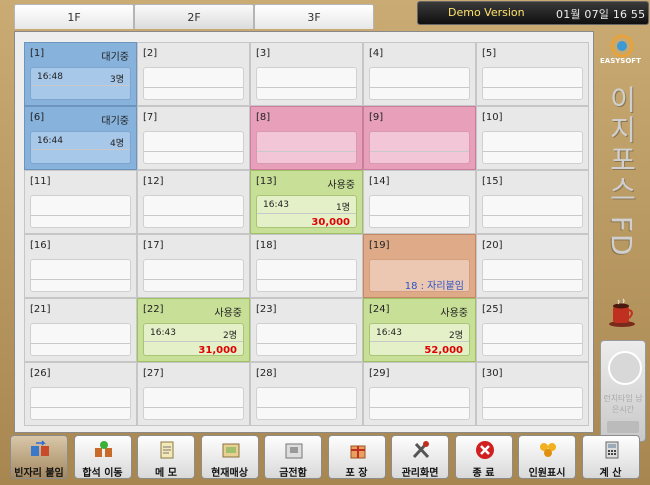 Image resolution: width=650 pixels, height=485 pixels. I want to click on table-cell: [23], so click(306, 330).